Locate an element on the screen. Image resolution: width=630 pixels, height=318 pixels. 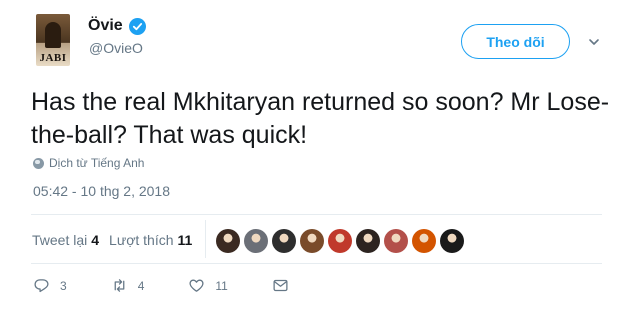
reply-count: 3 is located at coordinates (63, 285).